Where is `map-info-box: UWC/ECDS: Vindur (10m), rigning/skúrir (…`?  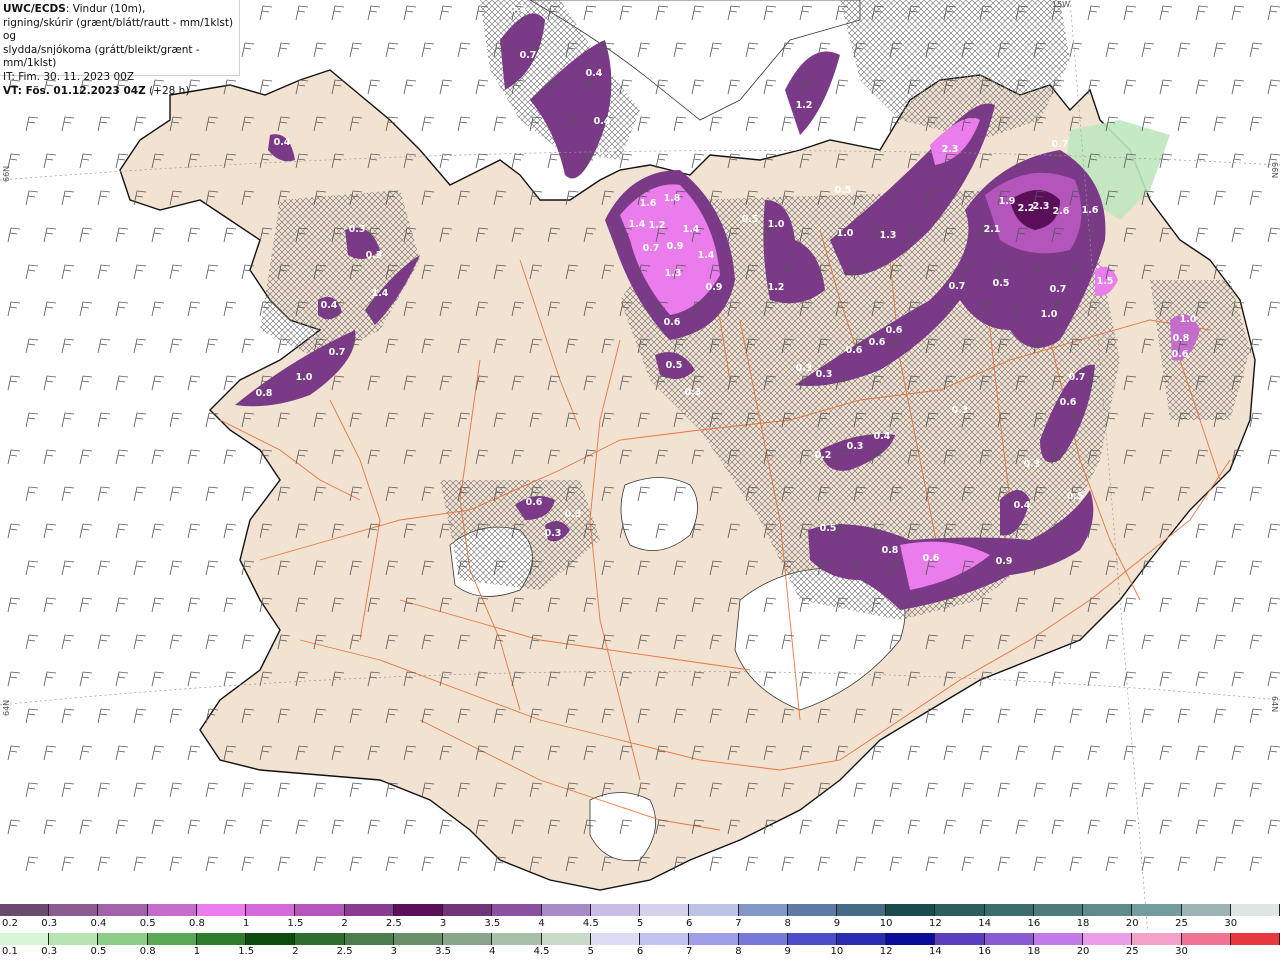 map-info-box: UWC/ECDS: Vindur (10m), rigning/skúrir (… is located at coordinates (120, 48).